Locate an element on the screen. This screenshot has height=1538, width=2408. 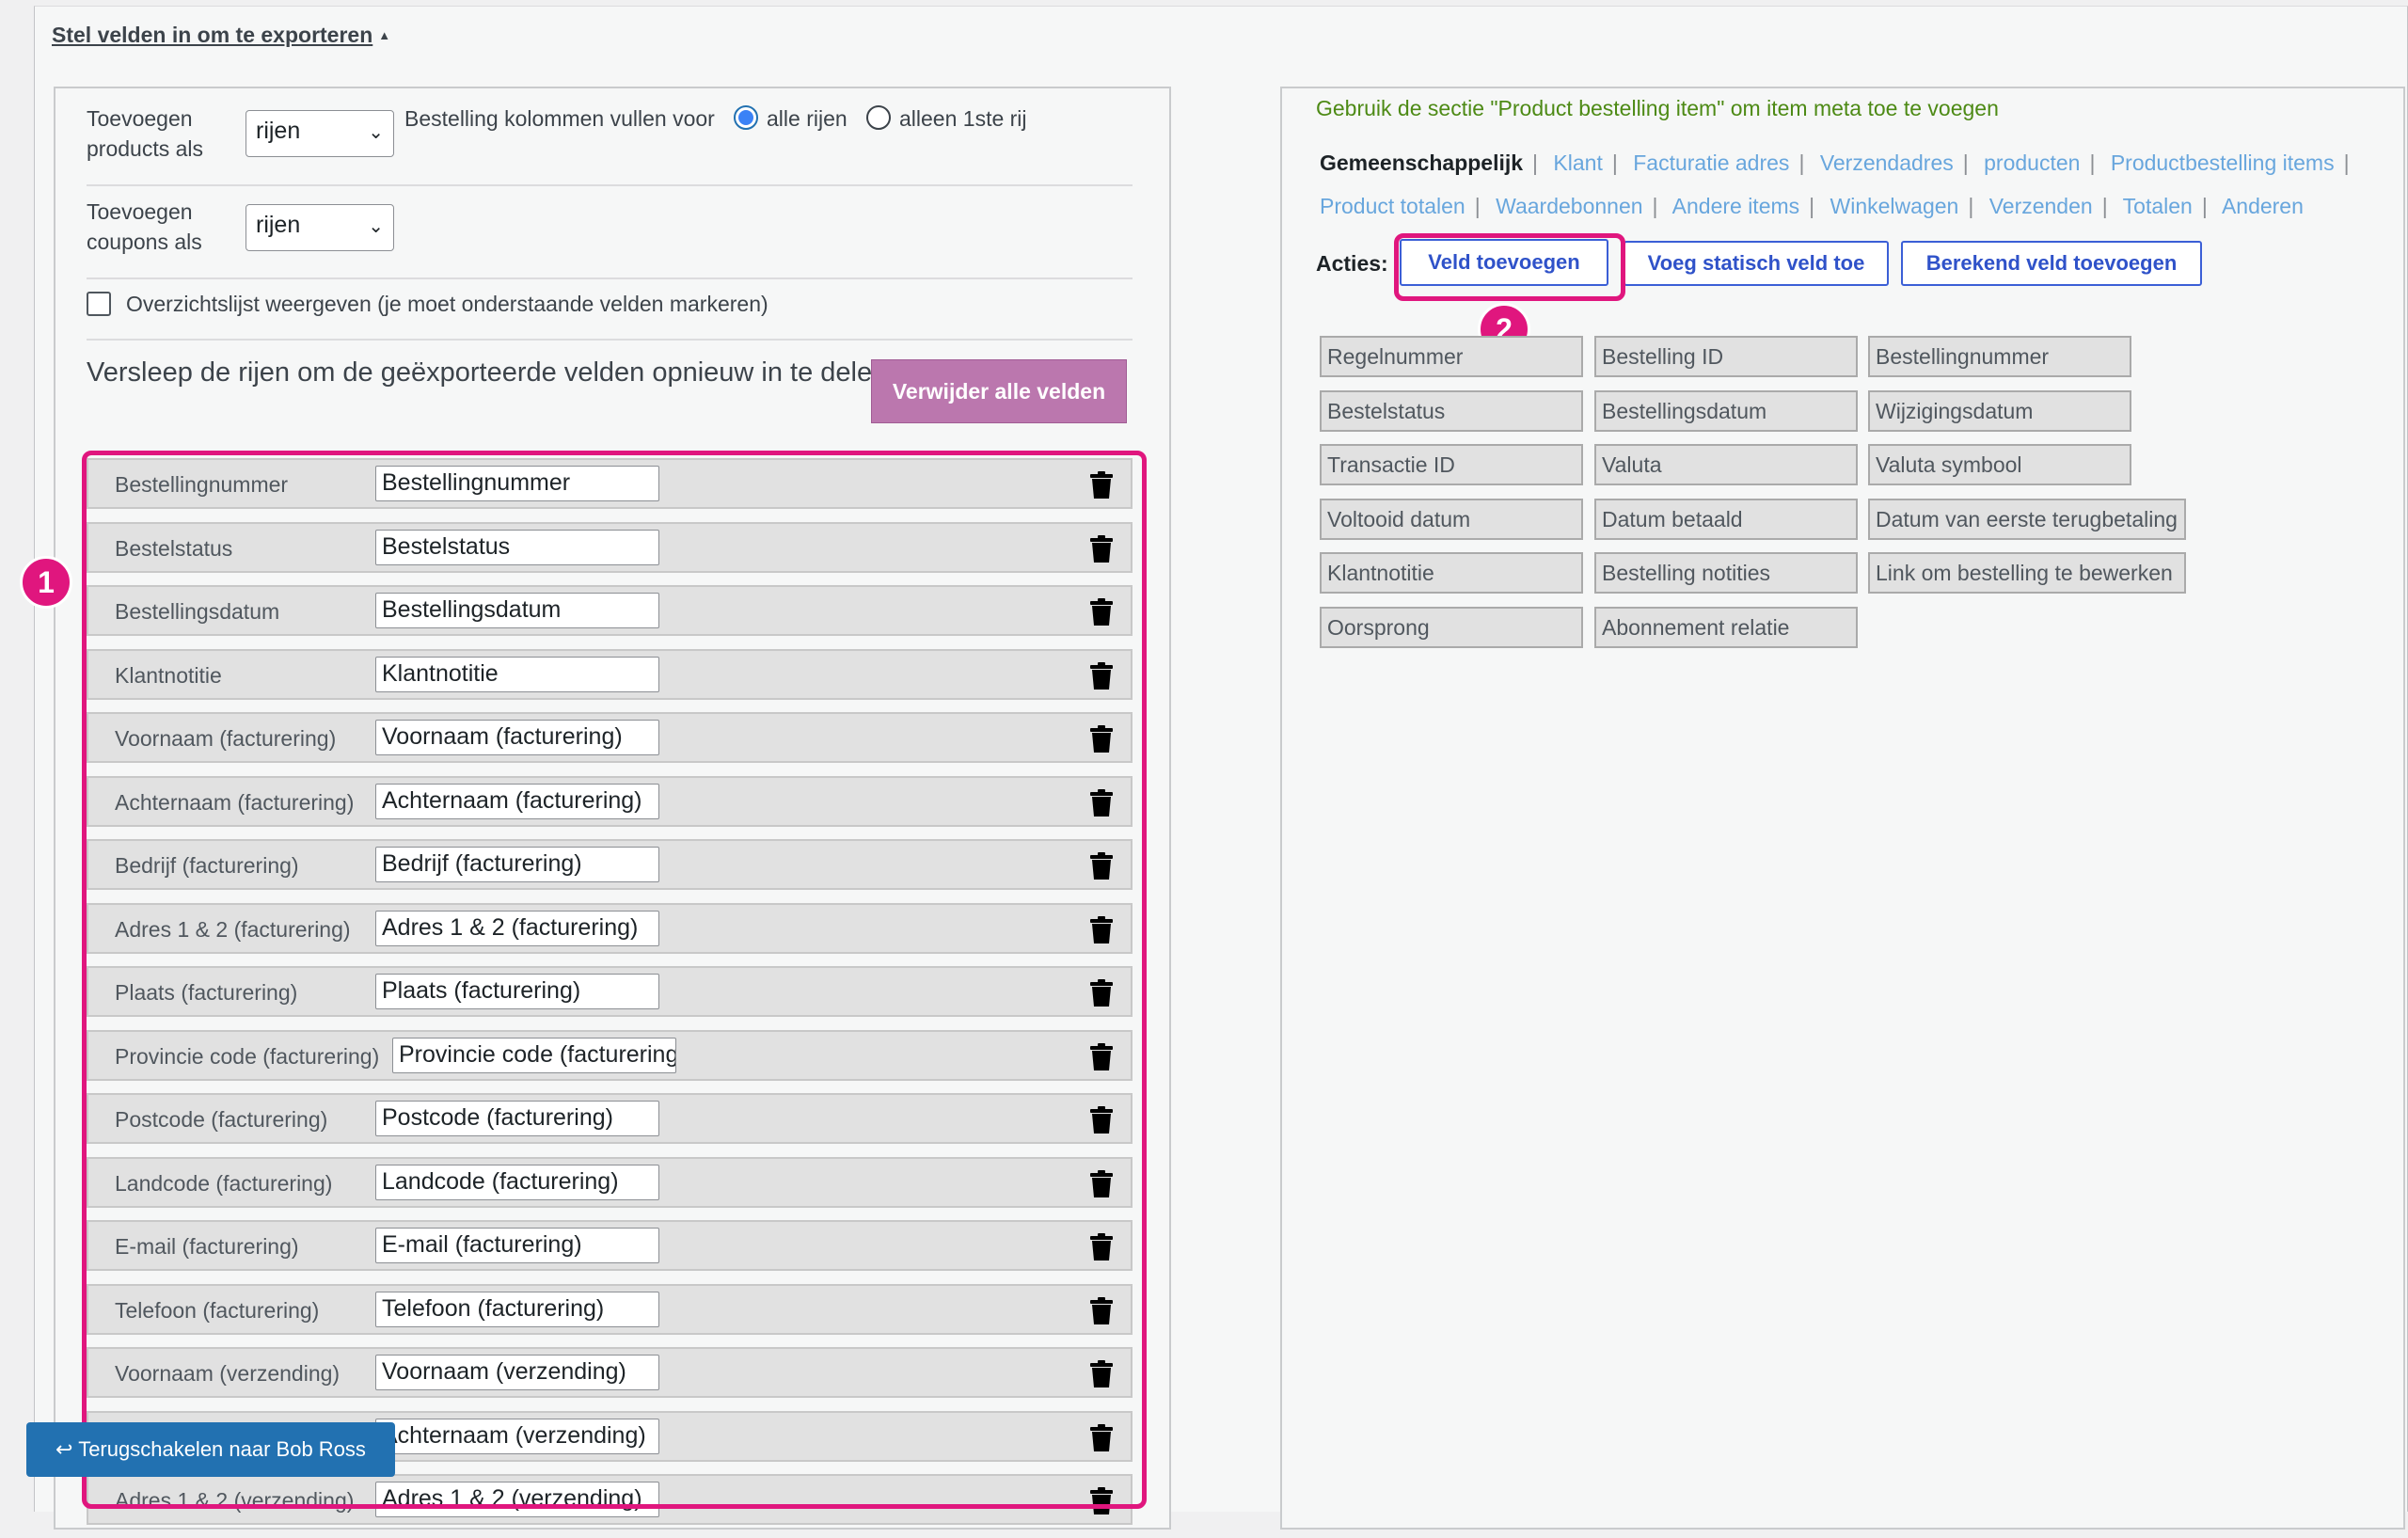
available-field: Abonnement relatie is located at coordinates (1726, 627).